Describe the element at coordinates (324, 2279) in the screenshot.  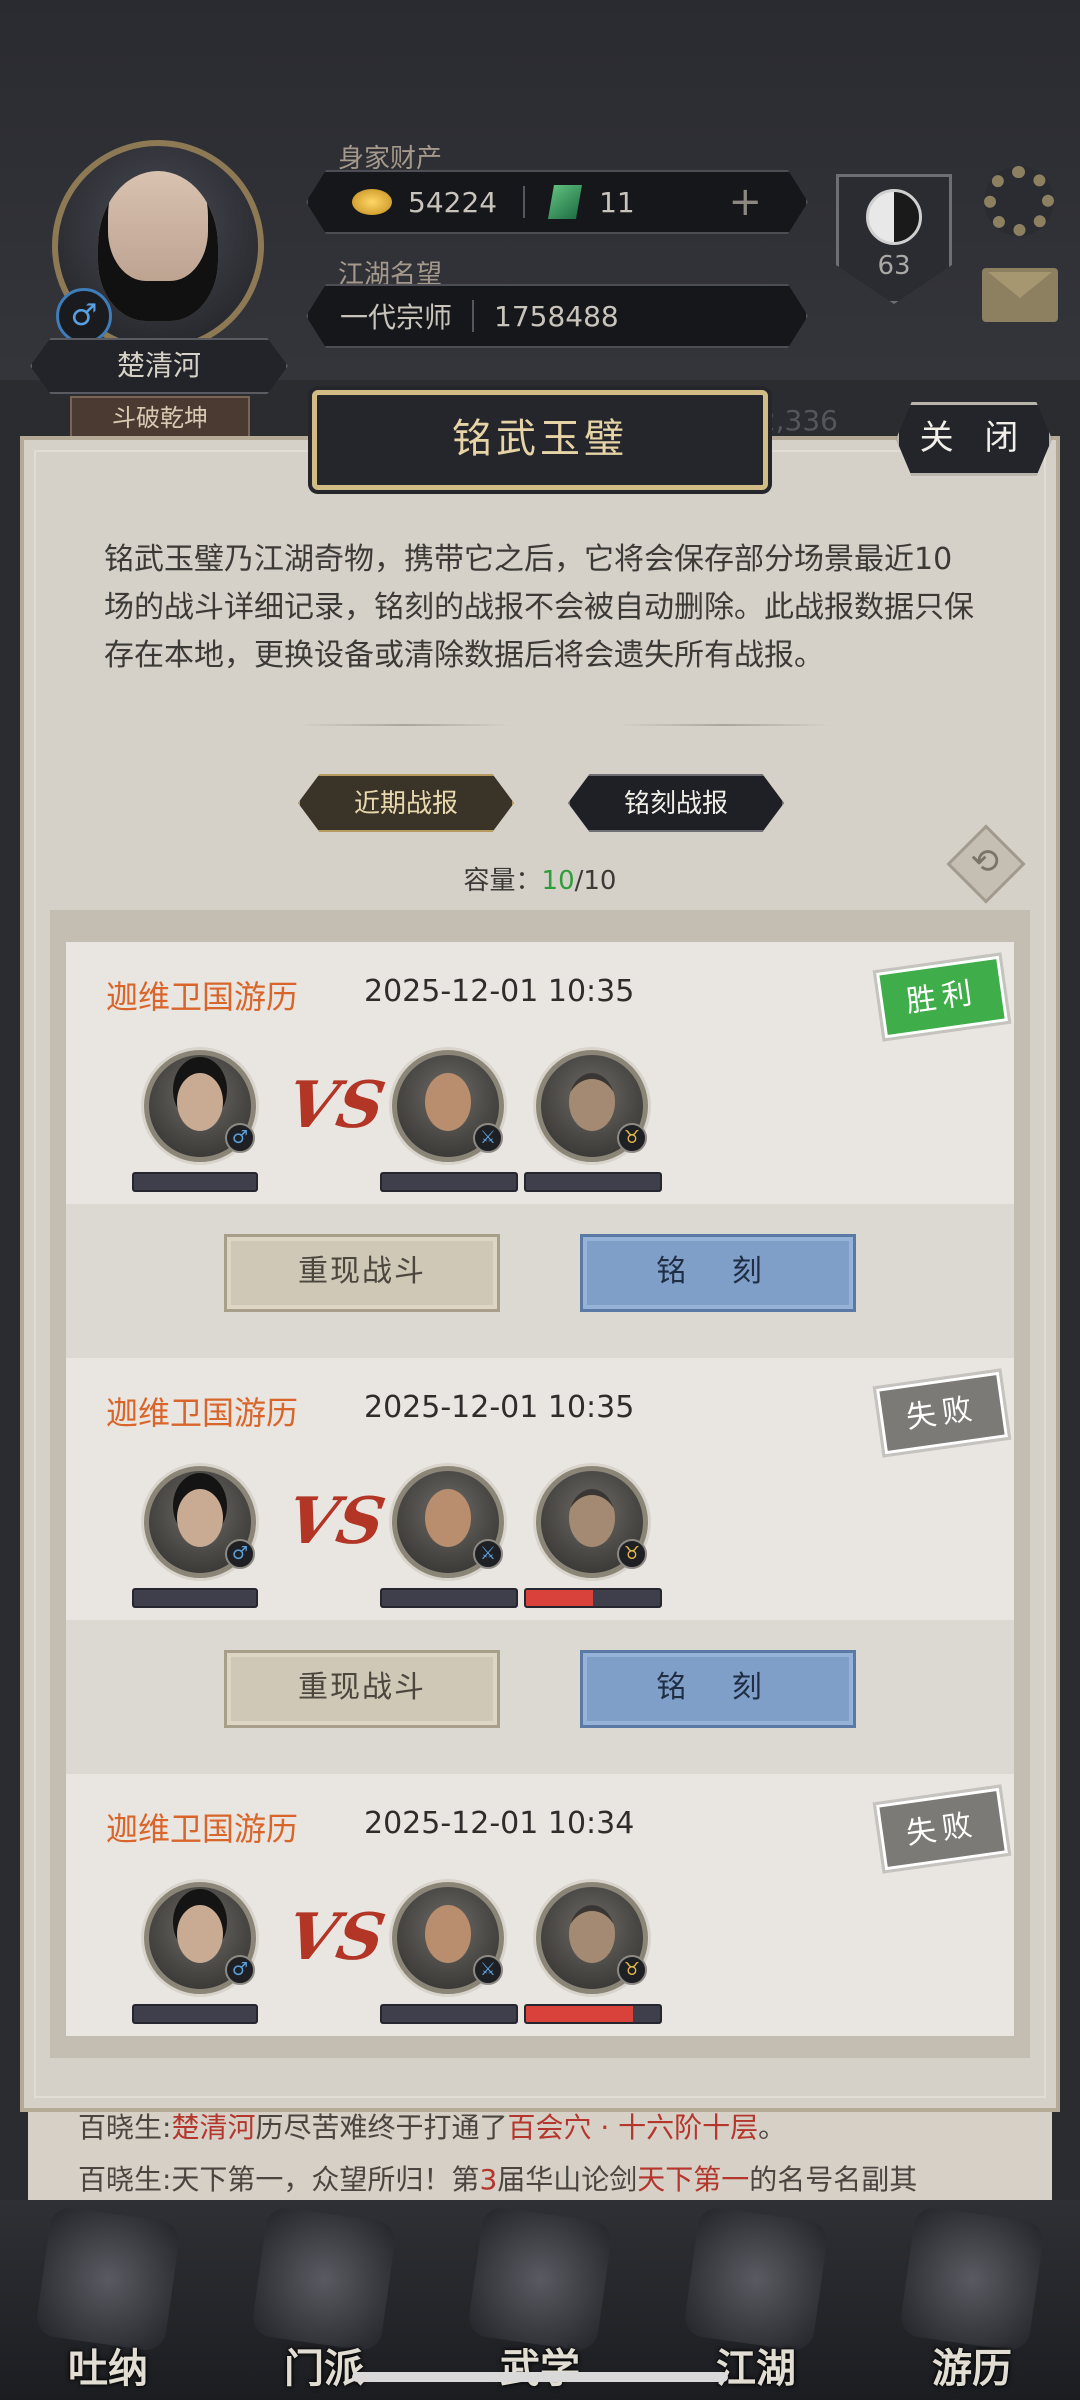
I see `flag-icon` at that location.